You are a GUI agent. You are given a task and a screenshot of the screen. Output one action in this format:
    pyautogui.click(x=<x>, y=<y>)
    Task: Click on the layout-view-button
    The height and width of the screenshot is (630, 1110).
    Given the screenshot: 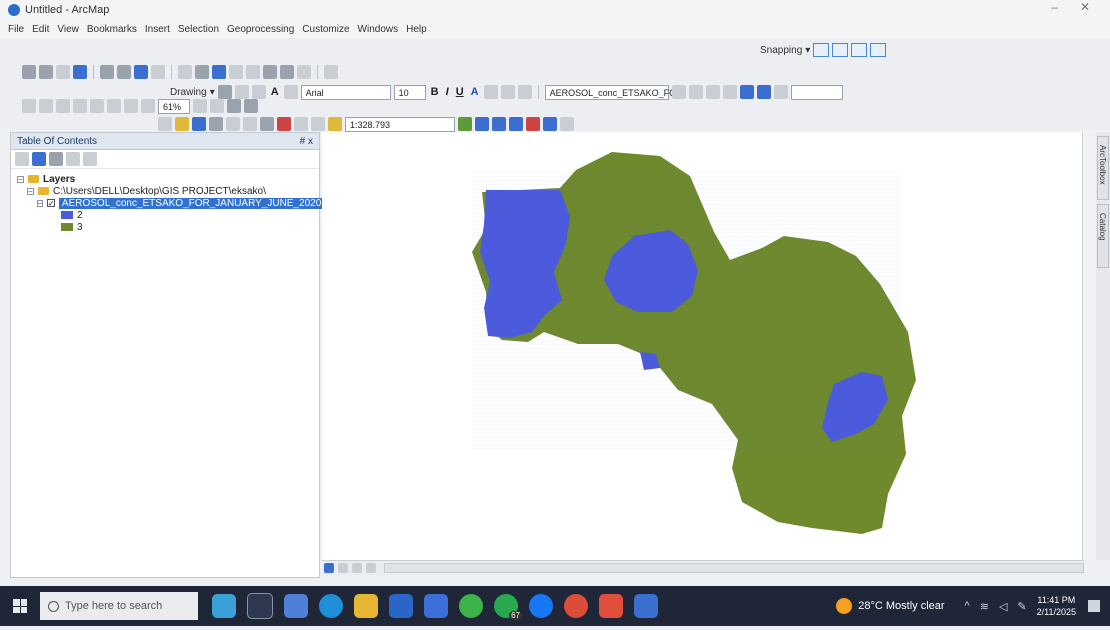 What is the action you would take?
    pyautogui.click(x=343, y=568)
    